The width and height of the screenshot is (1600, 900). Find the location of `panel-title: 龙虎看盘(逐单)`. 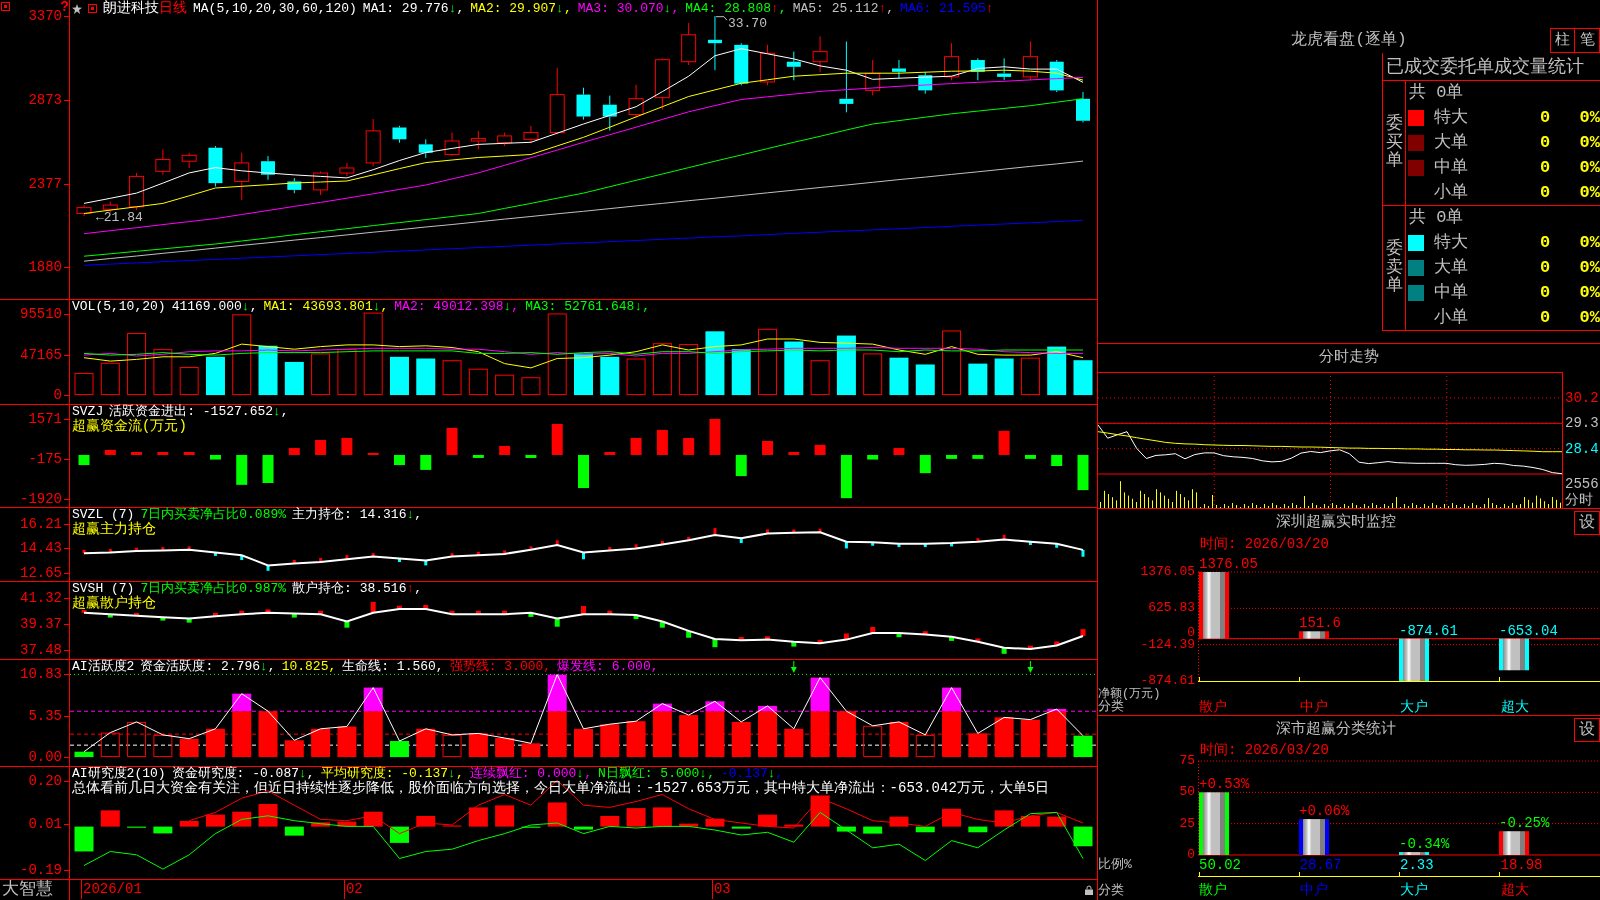

panel-title: 龙虎看盘(逐单) is located at coordinates (1349, 40).